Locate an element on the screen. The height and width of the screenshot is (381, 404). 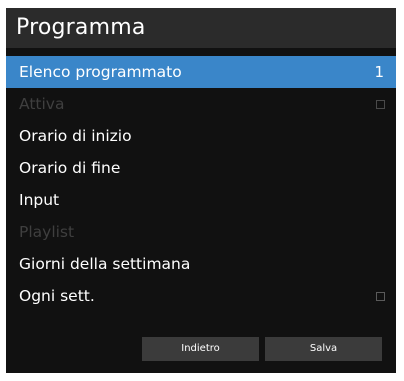
menu-item-label: Elenco programmato is located at coordinates (100, 72).